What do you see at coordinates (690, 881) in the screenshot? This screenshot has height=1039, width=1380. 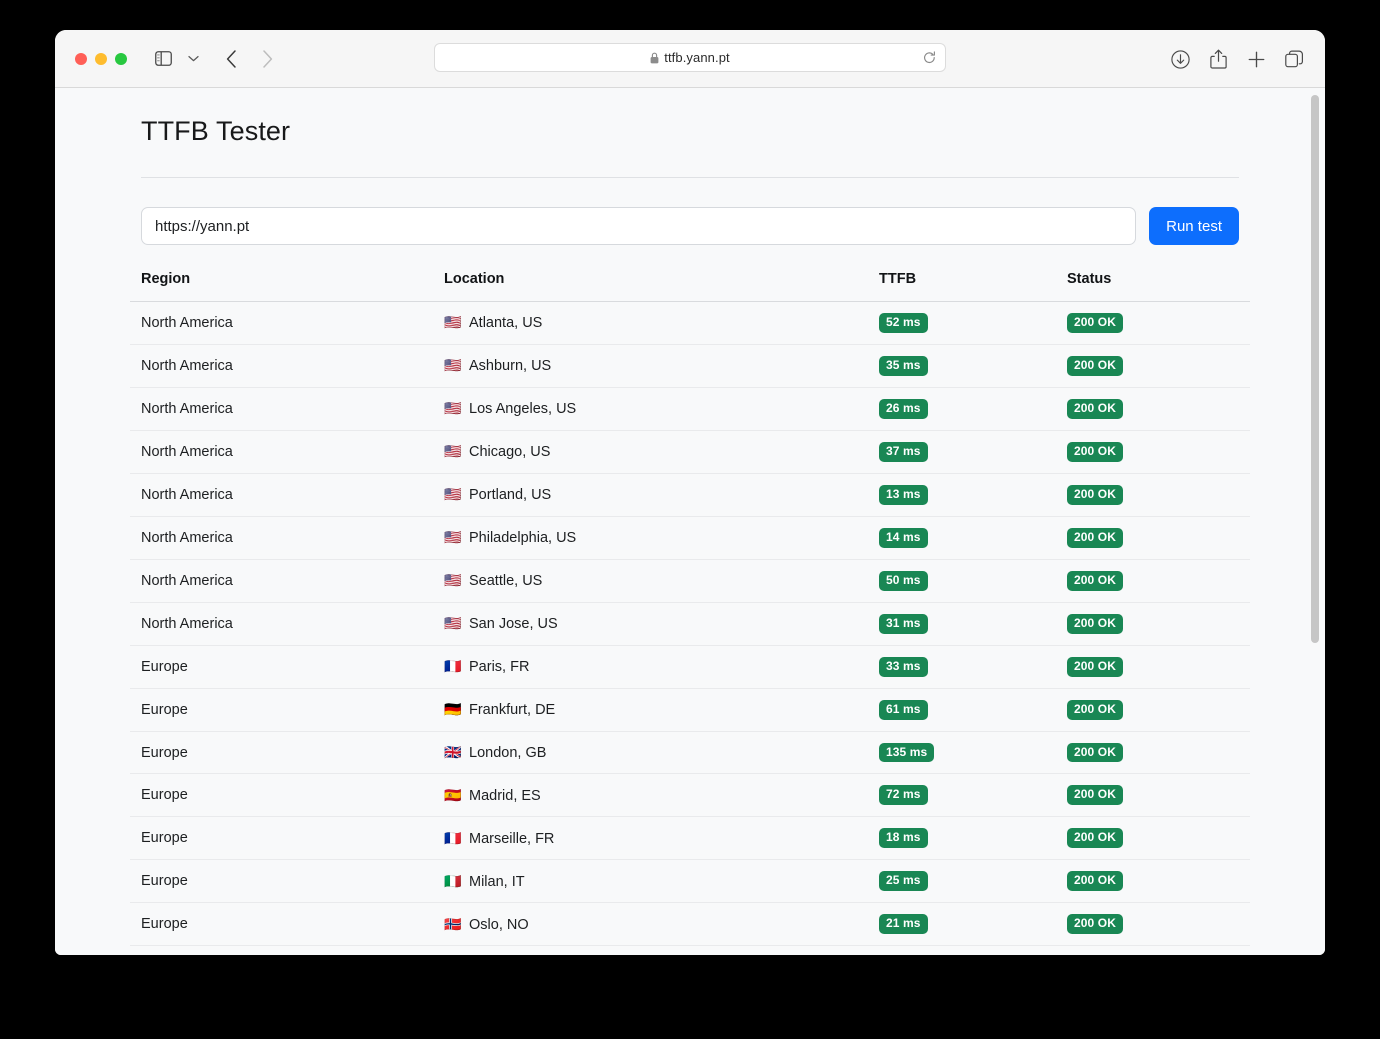 I see `table-row: Europe 🇮🇹 Milan, IT 25 ms 200 OK` at bounding box center [690, 881].